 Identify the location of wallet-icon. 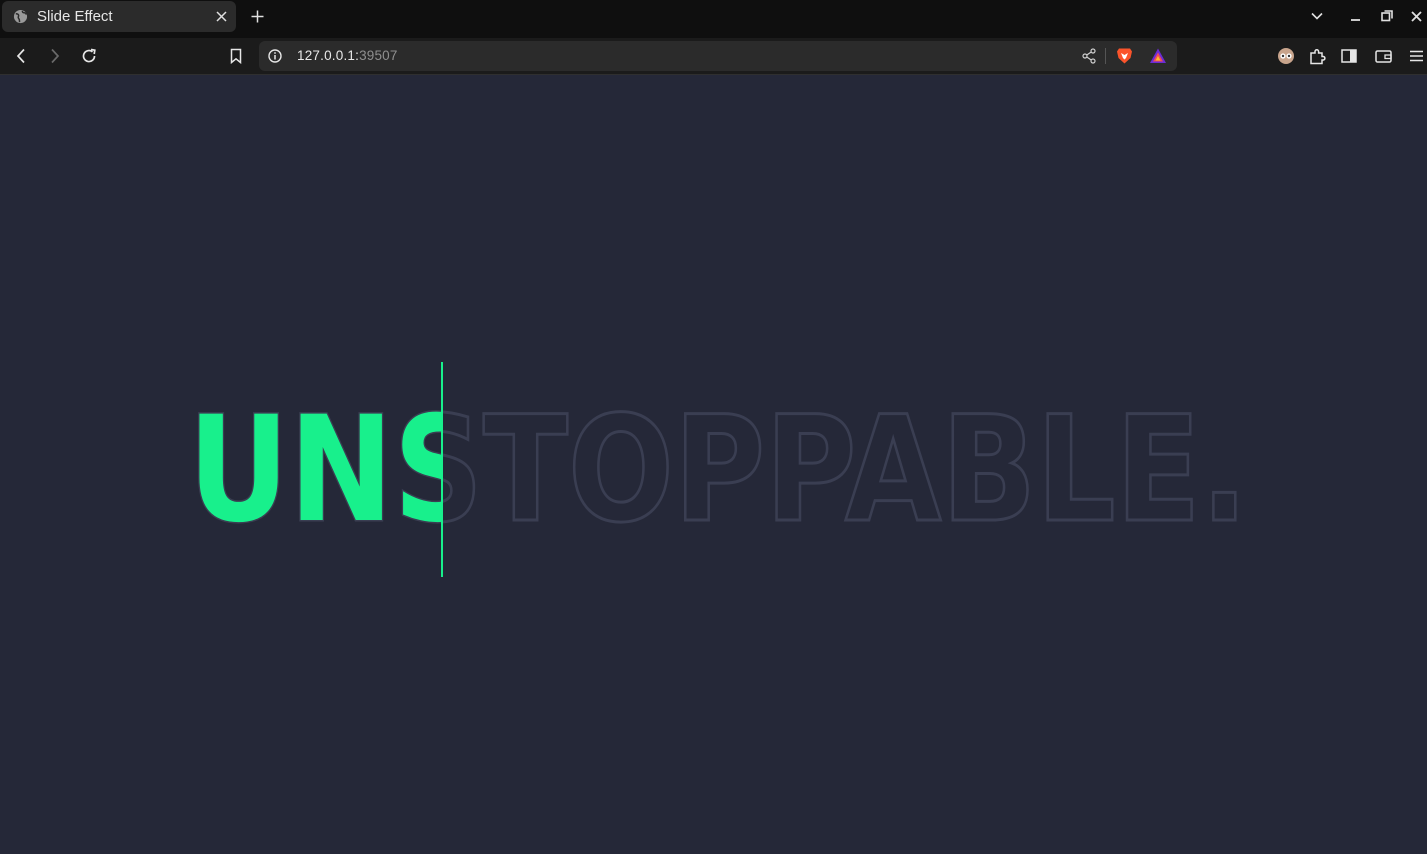
(1383, 56).